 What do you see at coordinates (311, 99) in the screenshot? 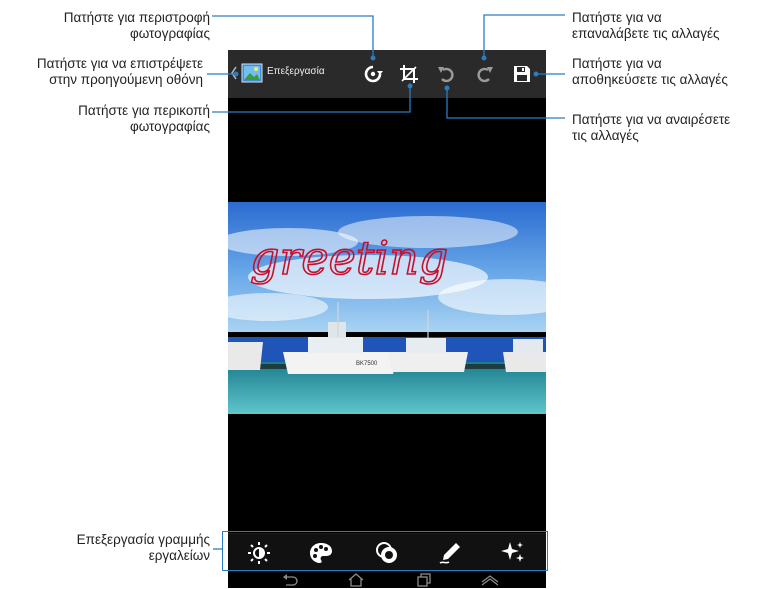
I see `callout-crop` at bounding box center [311, 99].